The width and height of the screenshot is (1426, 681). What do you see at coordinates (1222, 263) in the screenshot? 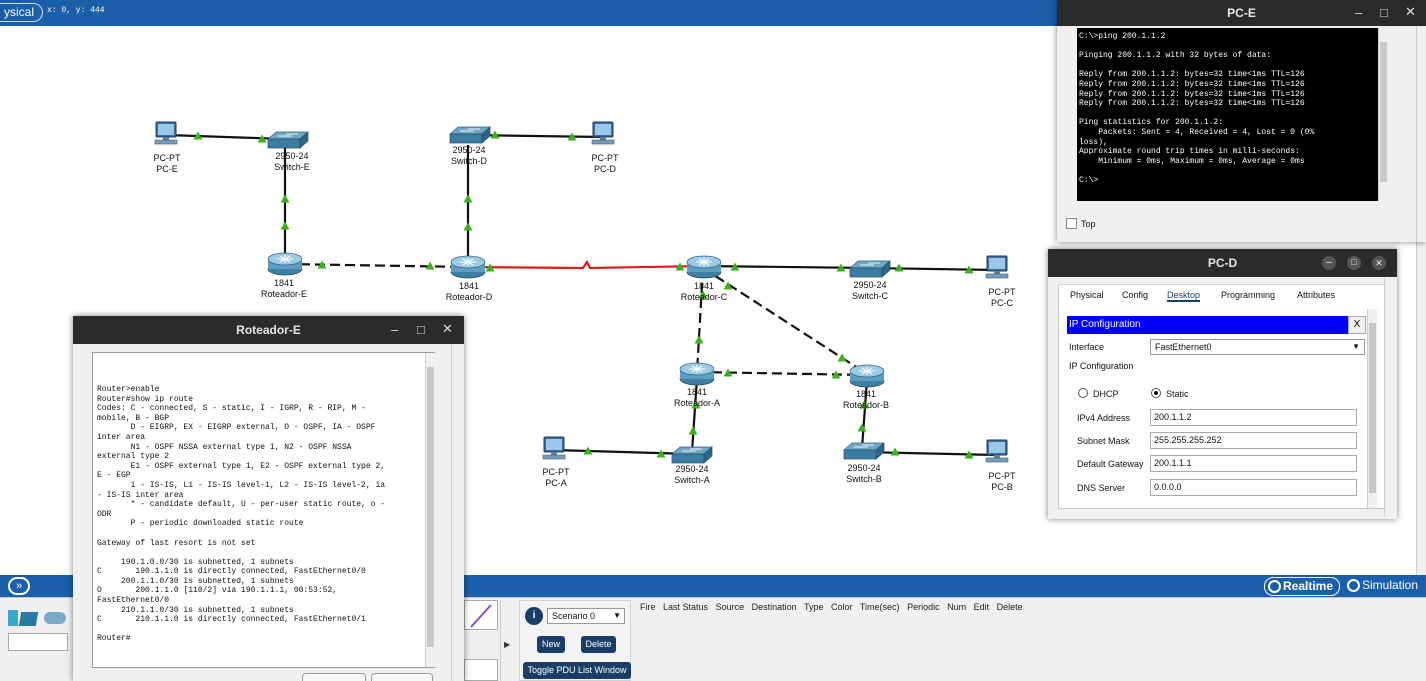
I see `pc-d-title: PC-D` at bounding box center [1222, 263].